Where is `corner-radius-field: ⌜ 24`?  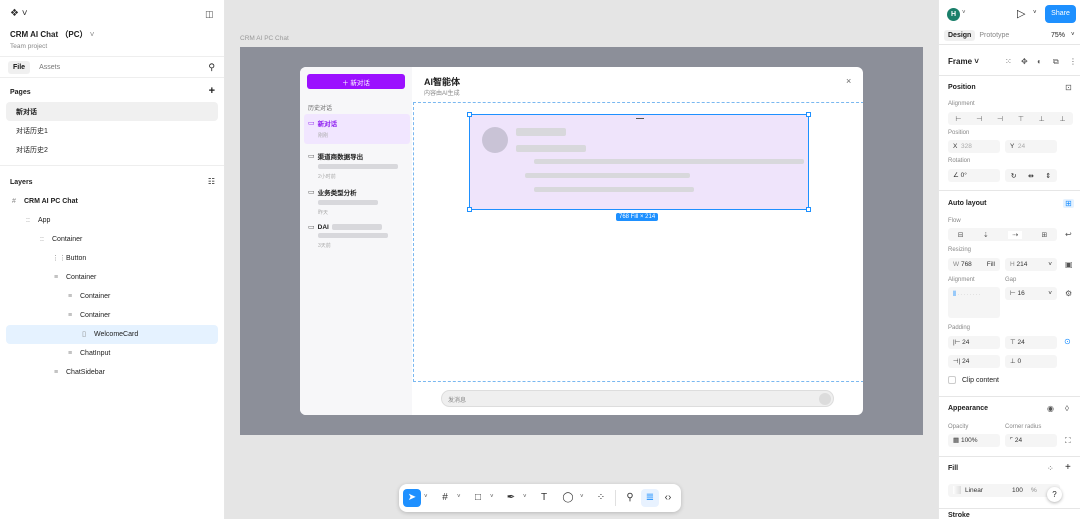
corner-radius-field: ⌜ 24 is located at coordinates (1031, 440).